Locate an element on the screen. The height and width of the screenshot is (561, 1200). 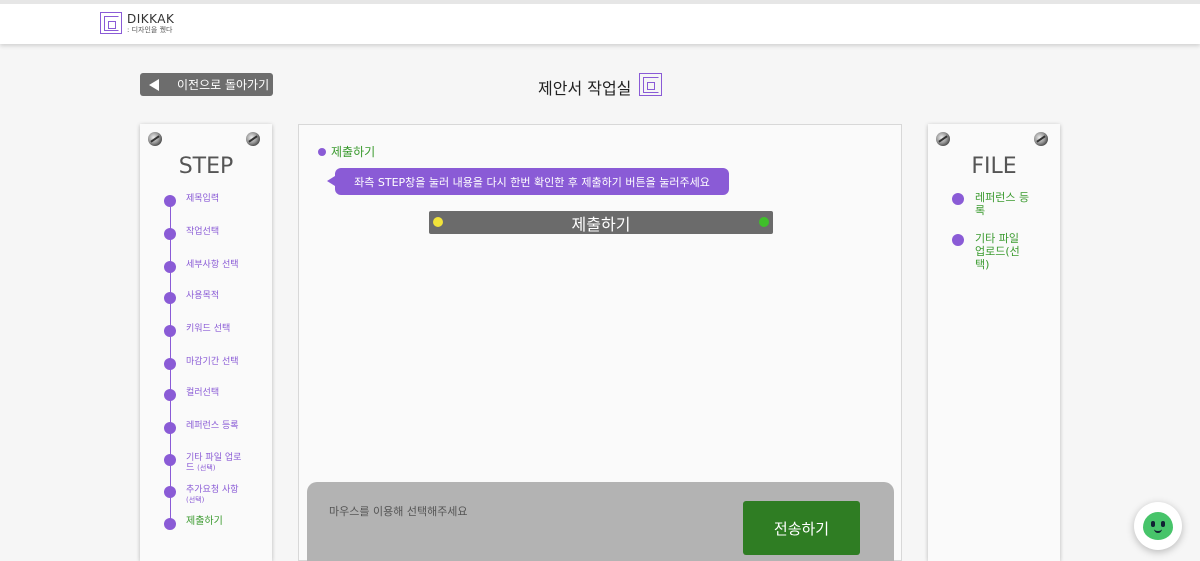
file-item-other-upload: 기타 파일 업로드(선택) is located at coordinates (991, 251).